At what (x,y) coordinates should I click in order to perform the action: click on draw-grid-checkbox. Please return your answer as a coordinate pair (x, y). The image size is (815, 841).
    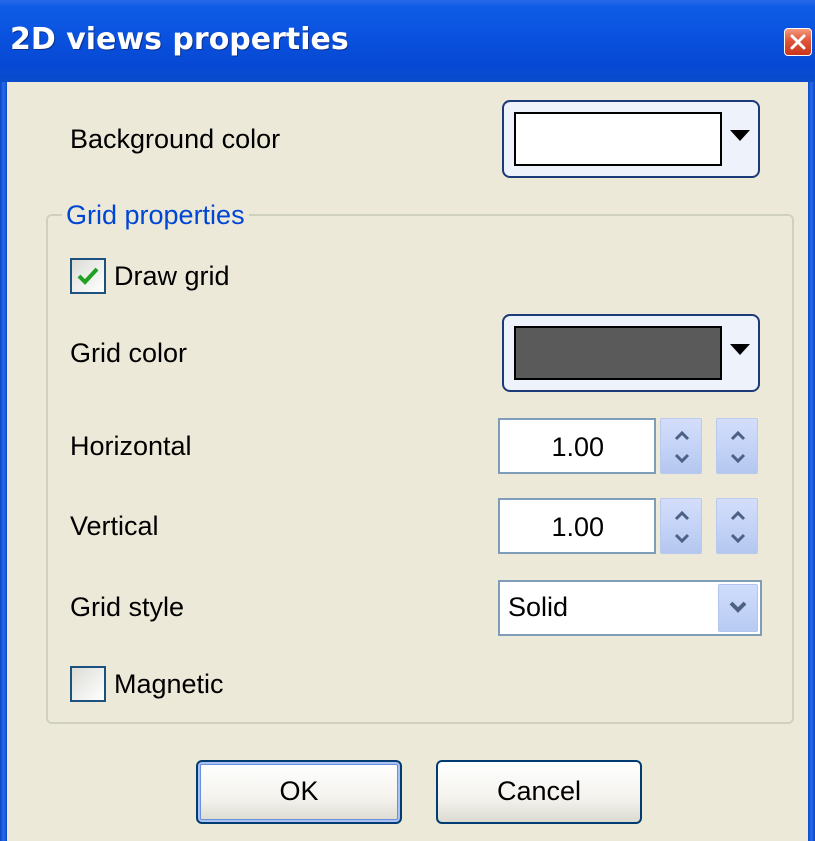
    Looking at the image, I should click on (88, 276).